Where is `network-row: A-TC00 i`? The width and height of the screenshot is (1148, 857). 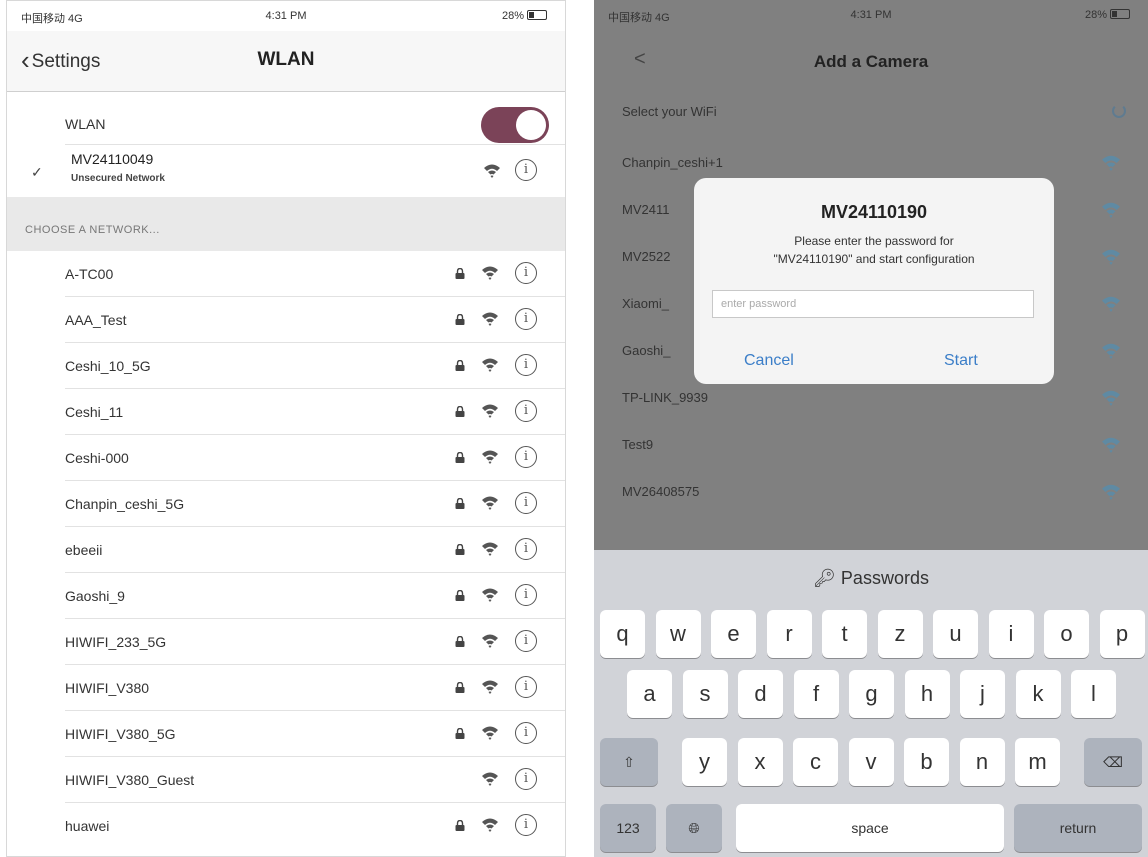 network-row: A-TC00 i is located at coordinates (286, 274).